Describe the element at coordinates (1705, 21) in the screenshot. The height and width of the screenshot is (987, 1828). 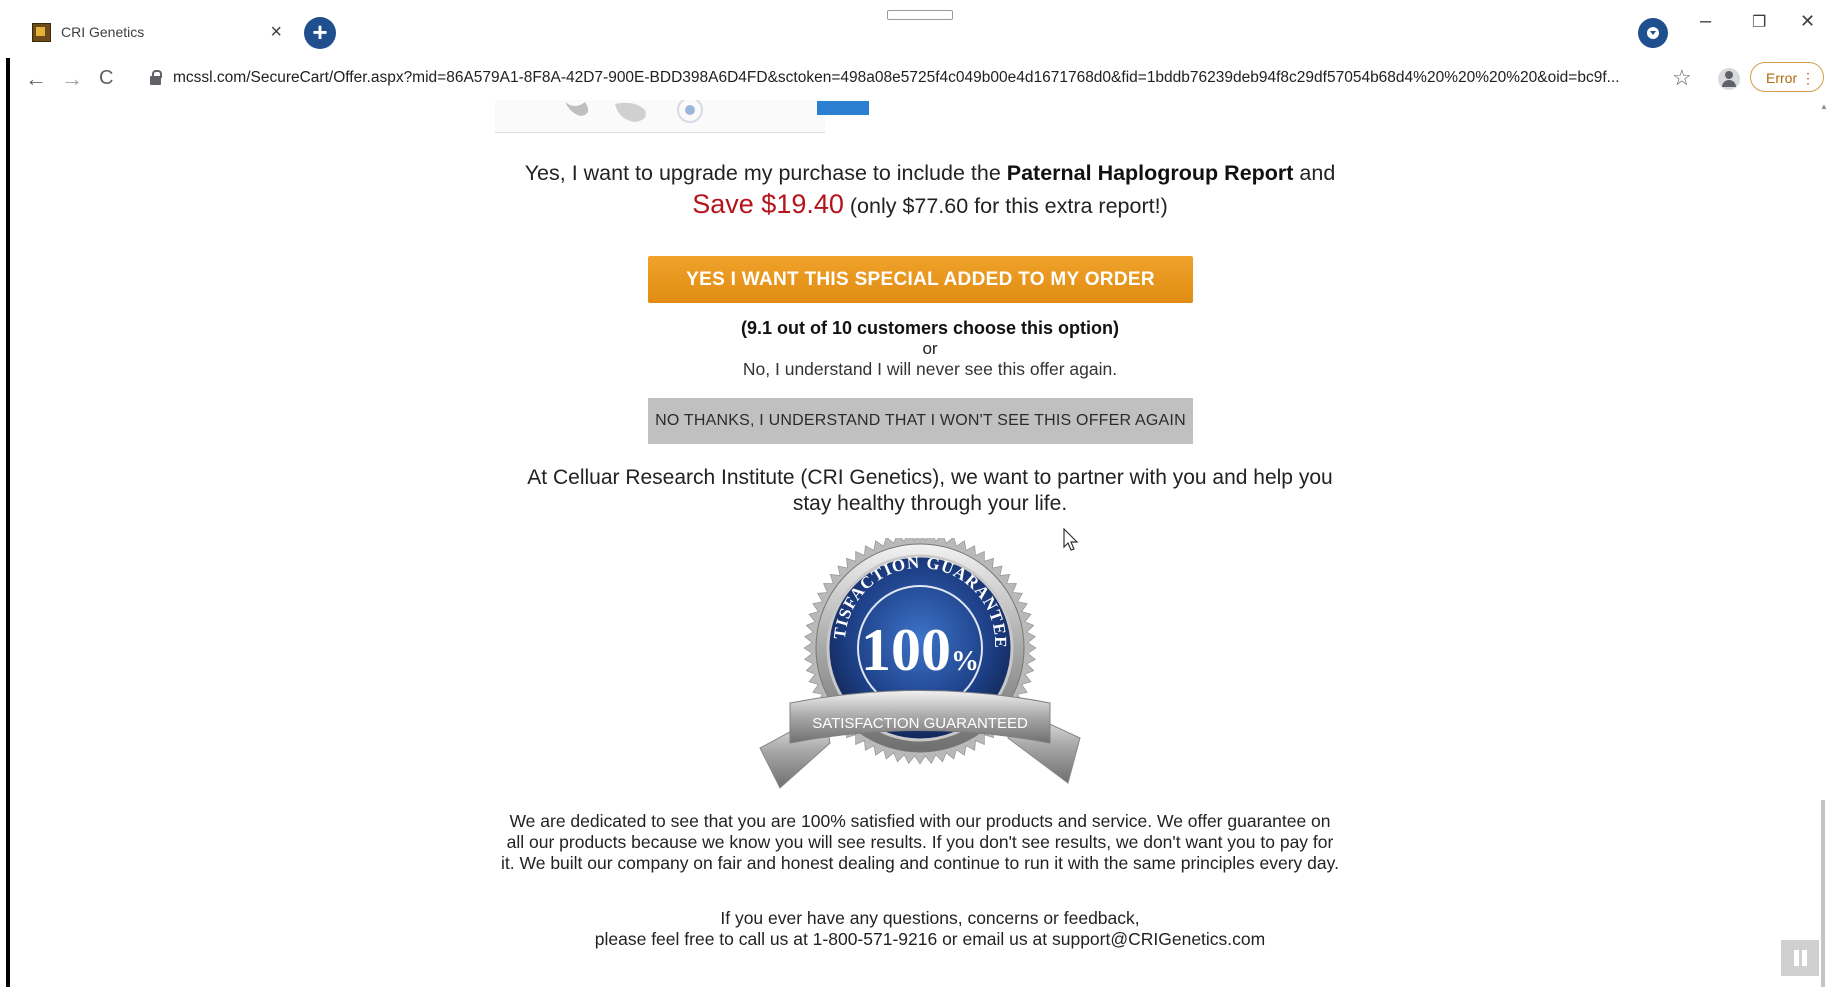
I see `minimize-button: –` at that location.